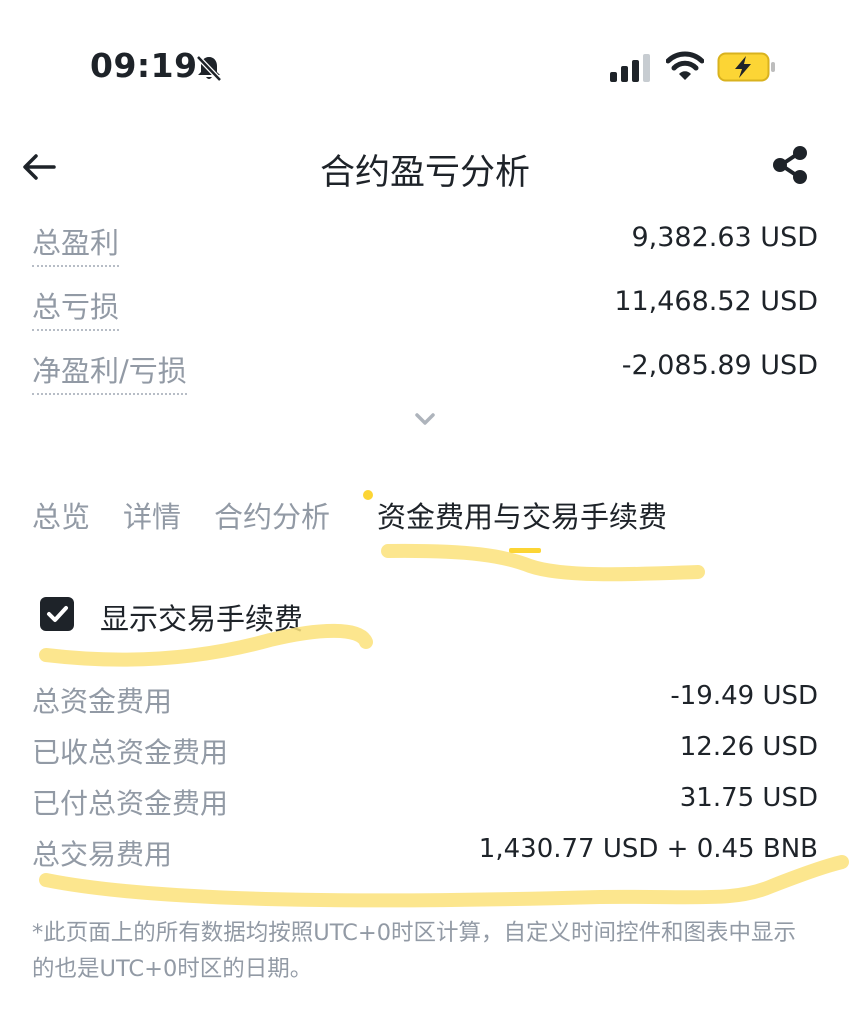 This screenshot has height=1024, width=850. What do you see at coordinates (425, 853) in the screenshot?
I see `fee-row-total-trading-fee: 总交易费用 1,430.77 USD + 0.45 BNB` at bounding box center [425, 853].